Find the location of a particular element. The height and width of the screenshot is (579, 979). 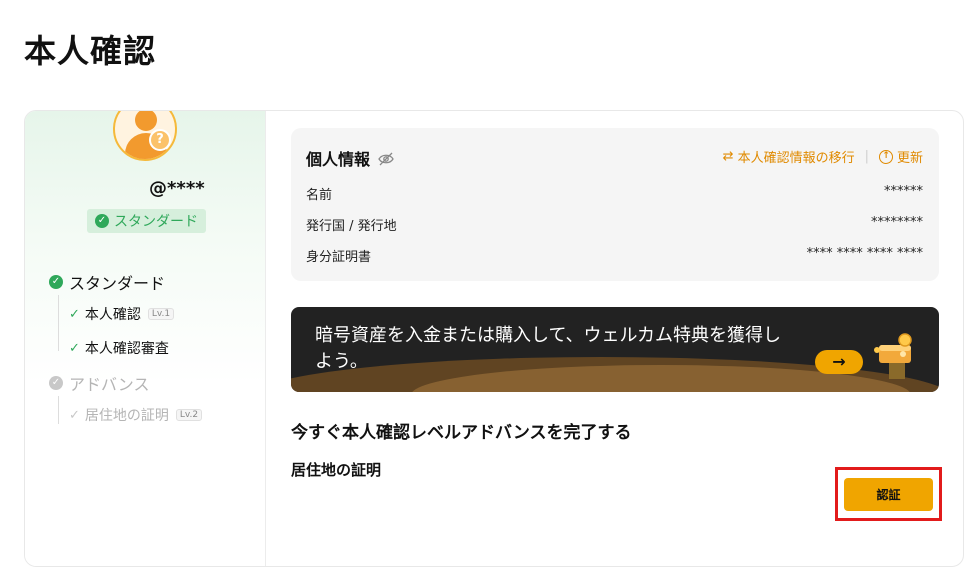

swap-icon: ⇄ is located at coordinates (728, 156).